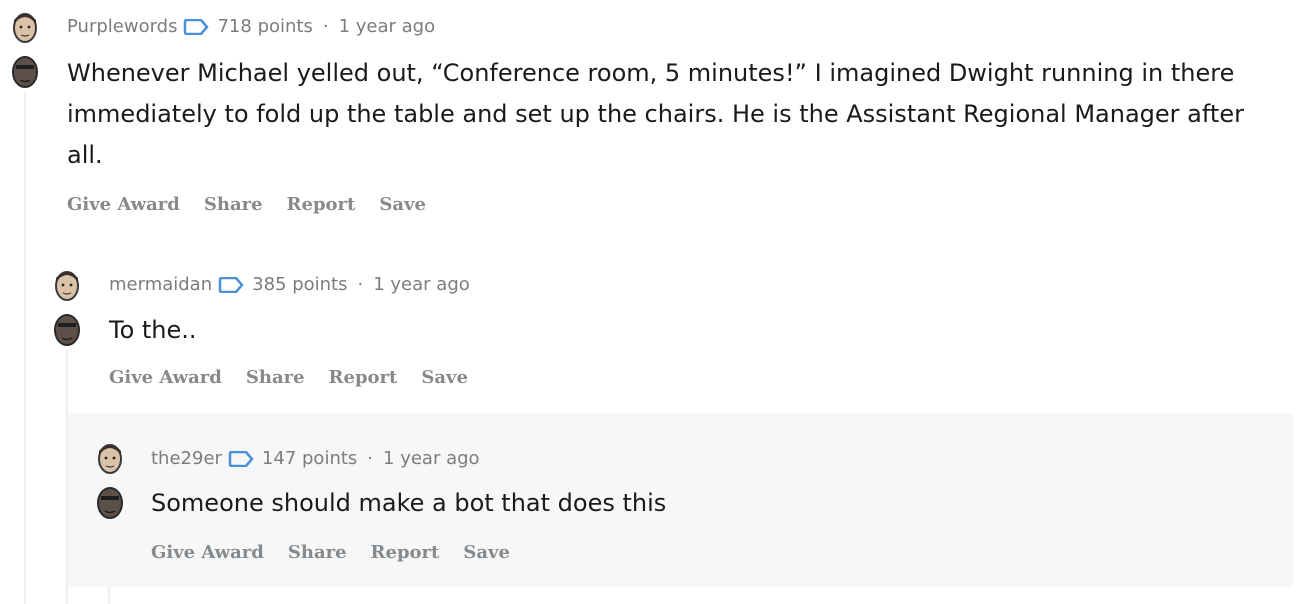  I want to click on comment-body: Someone should make a bot that does this, so click(409, 503).